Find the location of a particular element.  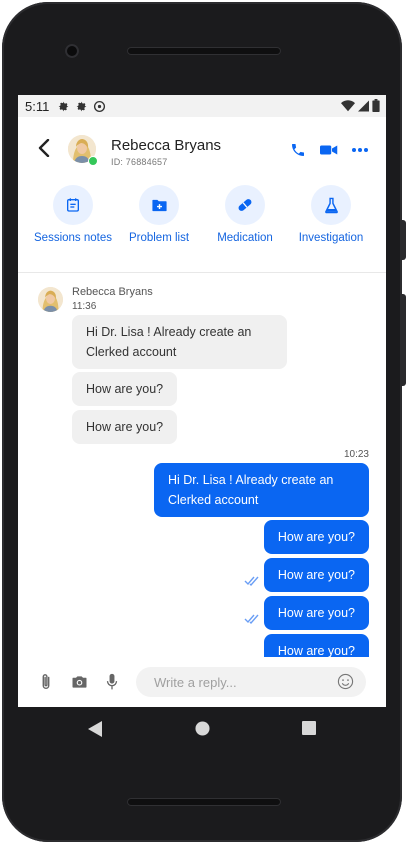

incoming-time: 11:36 is located at coordinates (84, 306).